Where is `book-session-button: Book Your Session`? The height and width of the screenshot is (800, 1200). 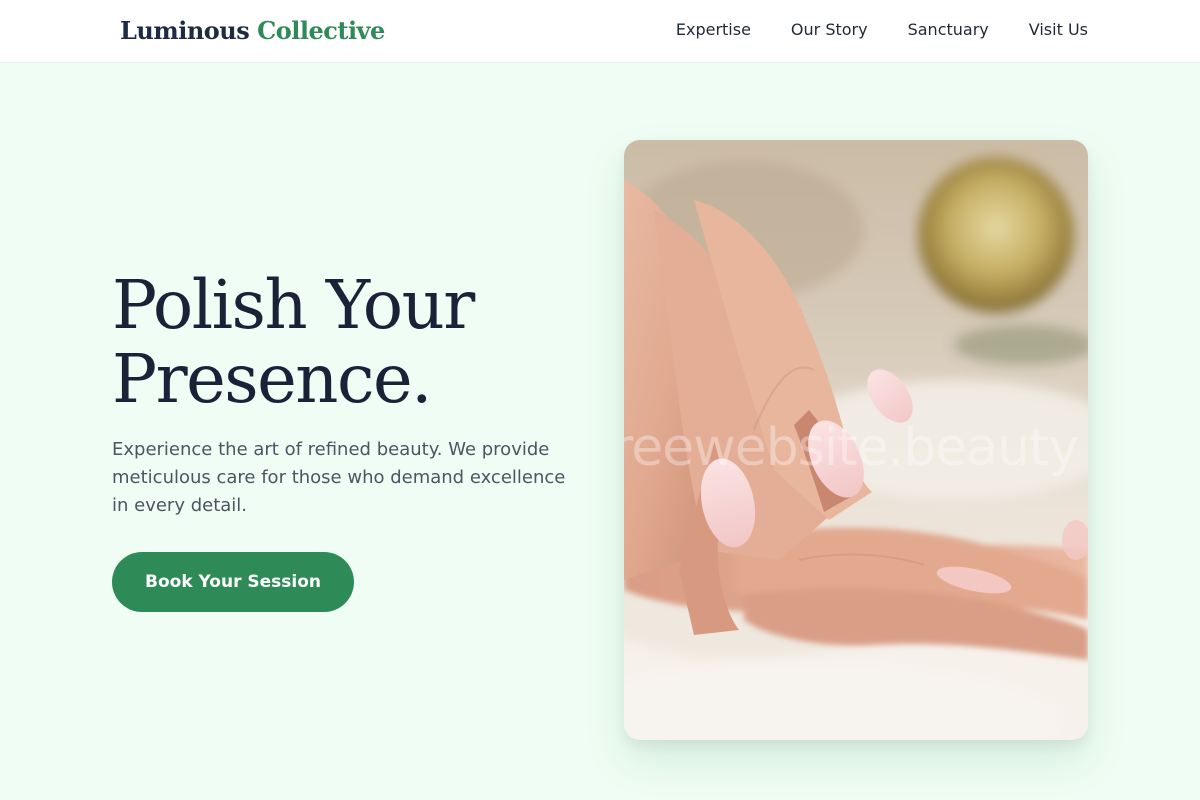 book-session-button: Book Your Session is located at coordinates (233, 582).